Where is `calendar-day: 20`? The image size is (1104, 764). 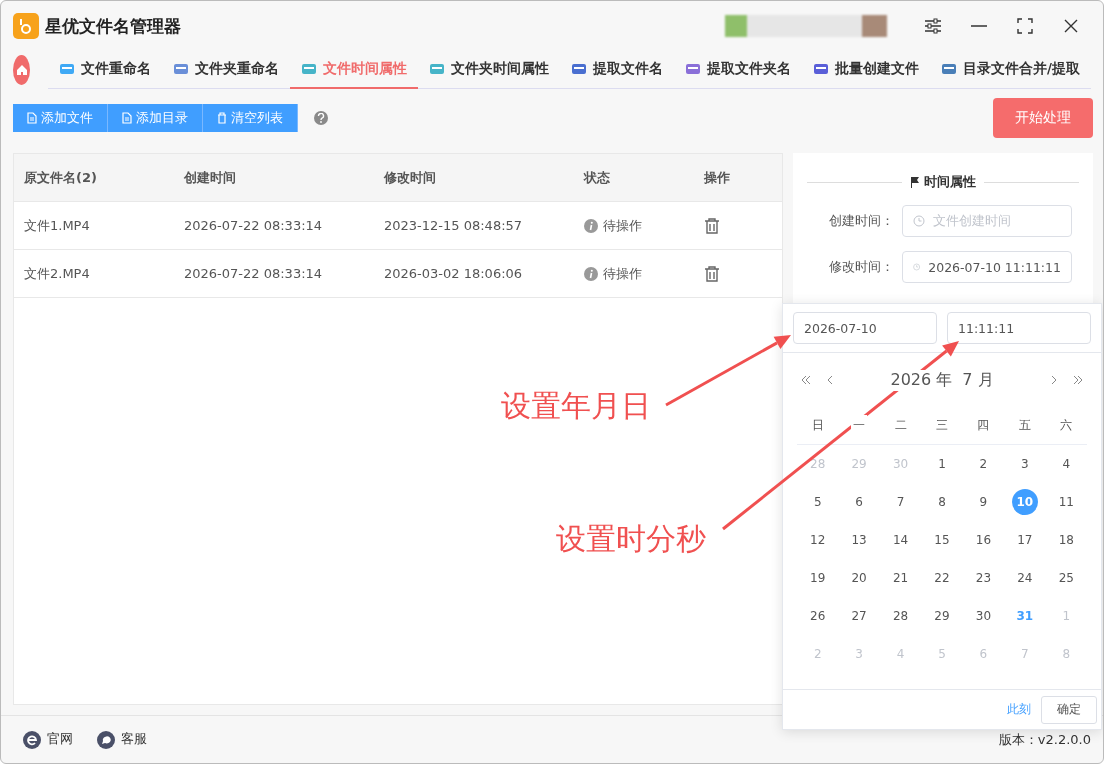 calendar-day: 20 is located at coordinates (859, 578).